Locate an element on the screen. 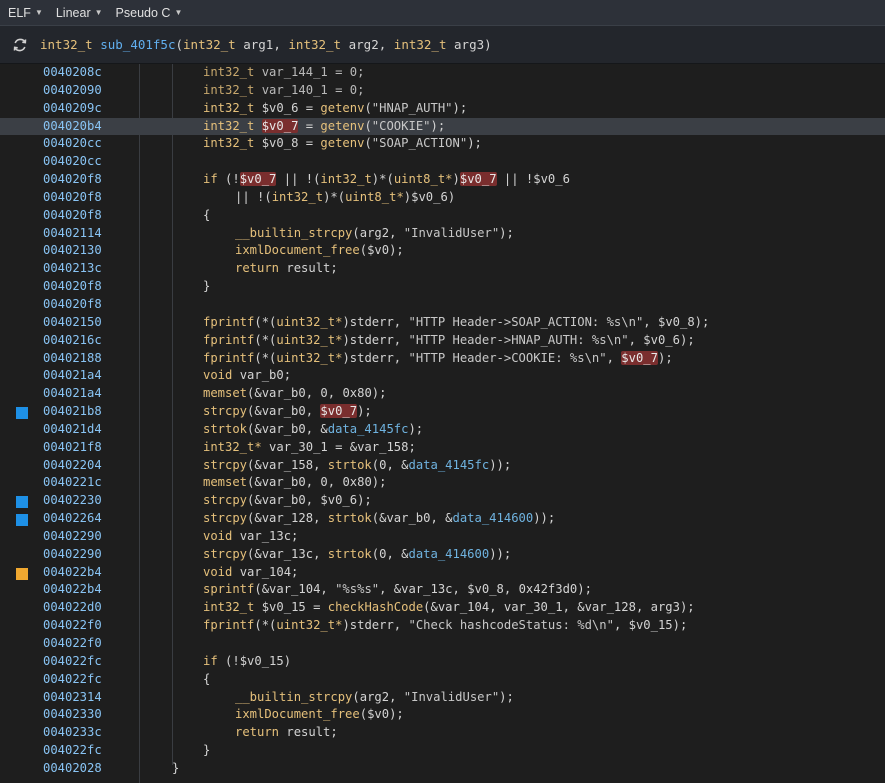  line-address: 004022d0 is located at coordinates (72, 608).